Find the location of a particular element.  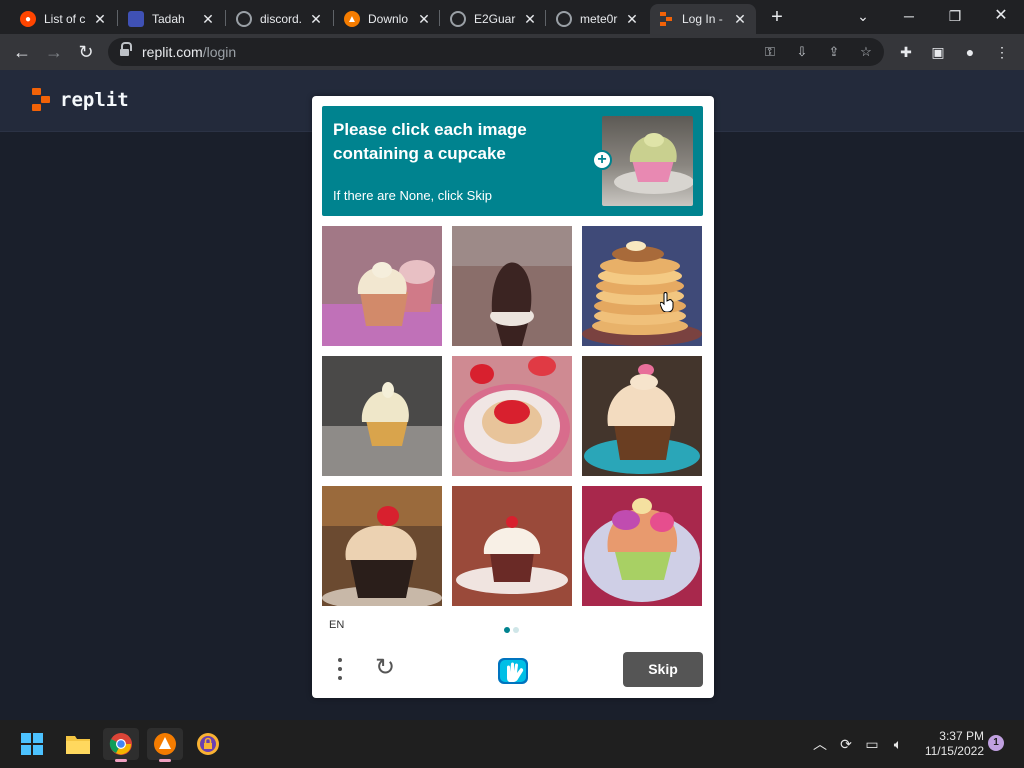

browser-toolbar: ← → ↻ replit.com/login ⚿ ⇩ ⇪ ☆ ✚ ▣ ● ⋮ is located at coordinates (512, 52).